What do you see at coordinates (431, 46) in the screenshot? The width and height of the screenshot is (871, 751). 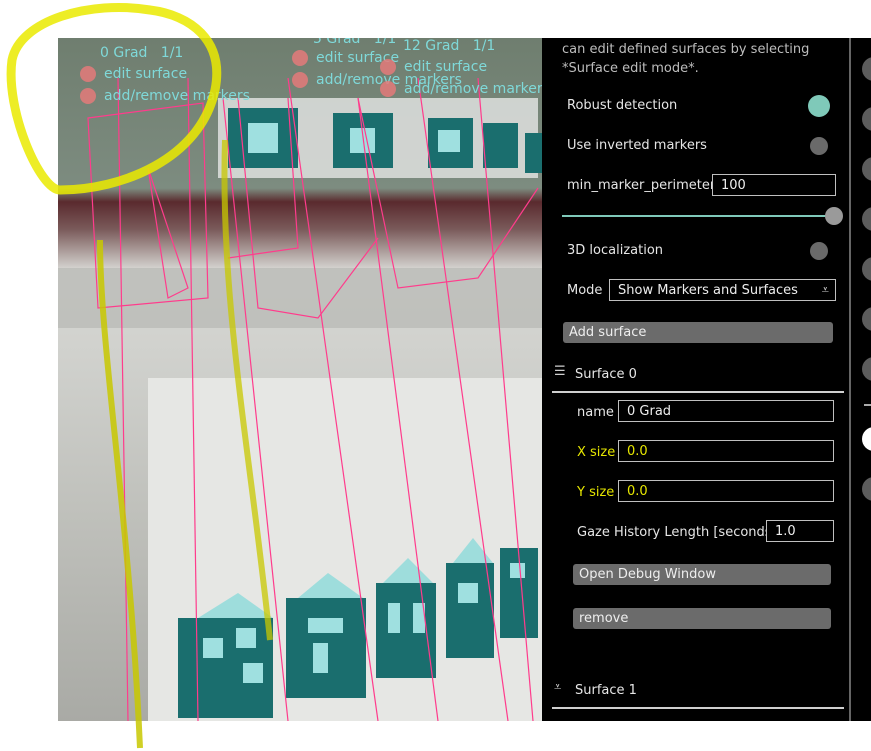 I see `surface-2-name: 12 Grad` at bounding box center [431, 46].